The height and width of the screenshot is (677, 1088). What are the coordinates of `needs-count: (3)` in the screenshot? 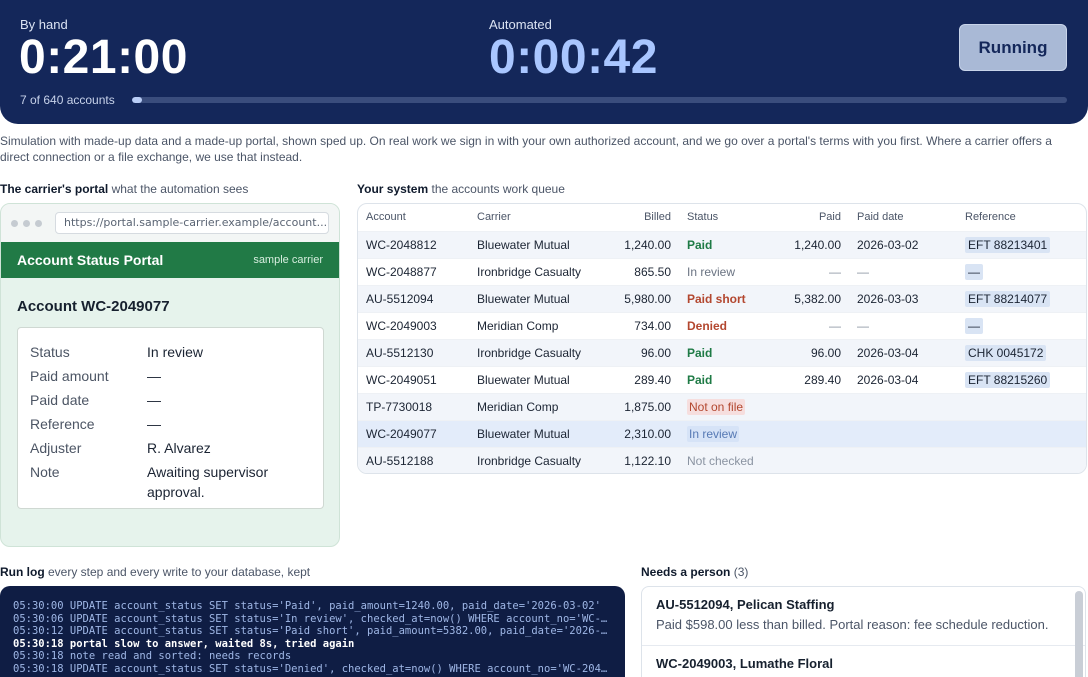 It's located at (741, 572).